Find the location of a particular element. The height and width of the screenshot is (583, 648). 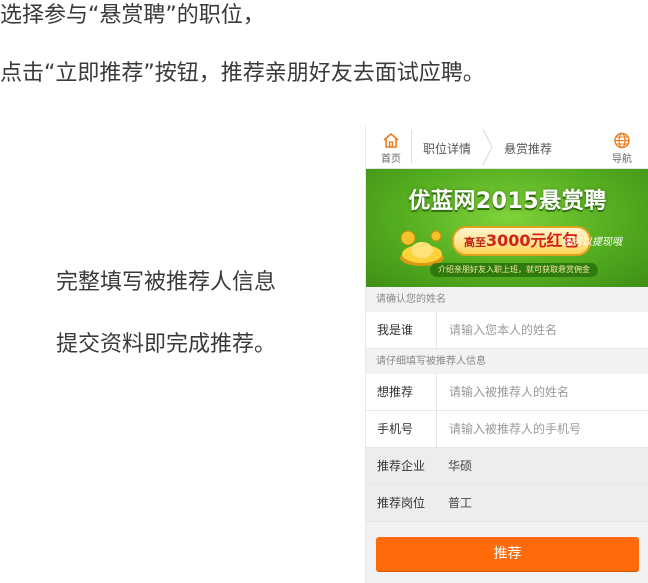

section-referee-info: 请仔细填写被推荐人信息 is located at coordinates (507, 362).